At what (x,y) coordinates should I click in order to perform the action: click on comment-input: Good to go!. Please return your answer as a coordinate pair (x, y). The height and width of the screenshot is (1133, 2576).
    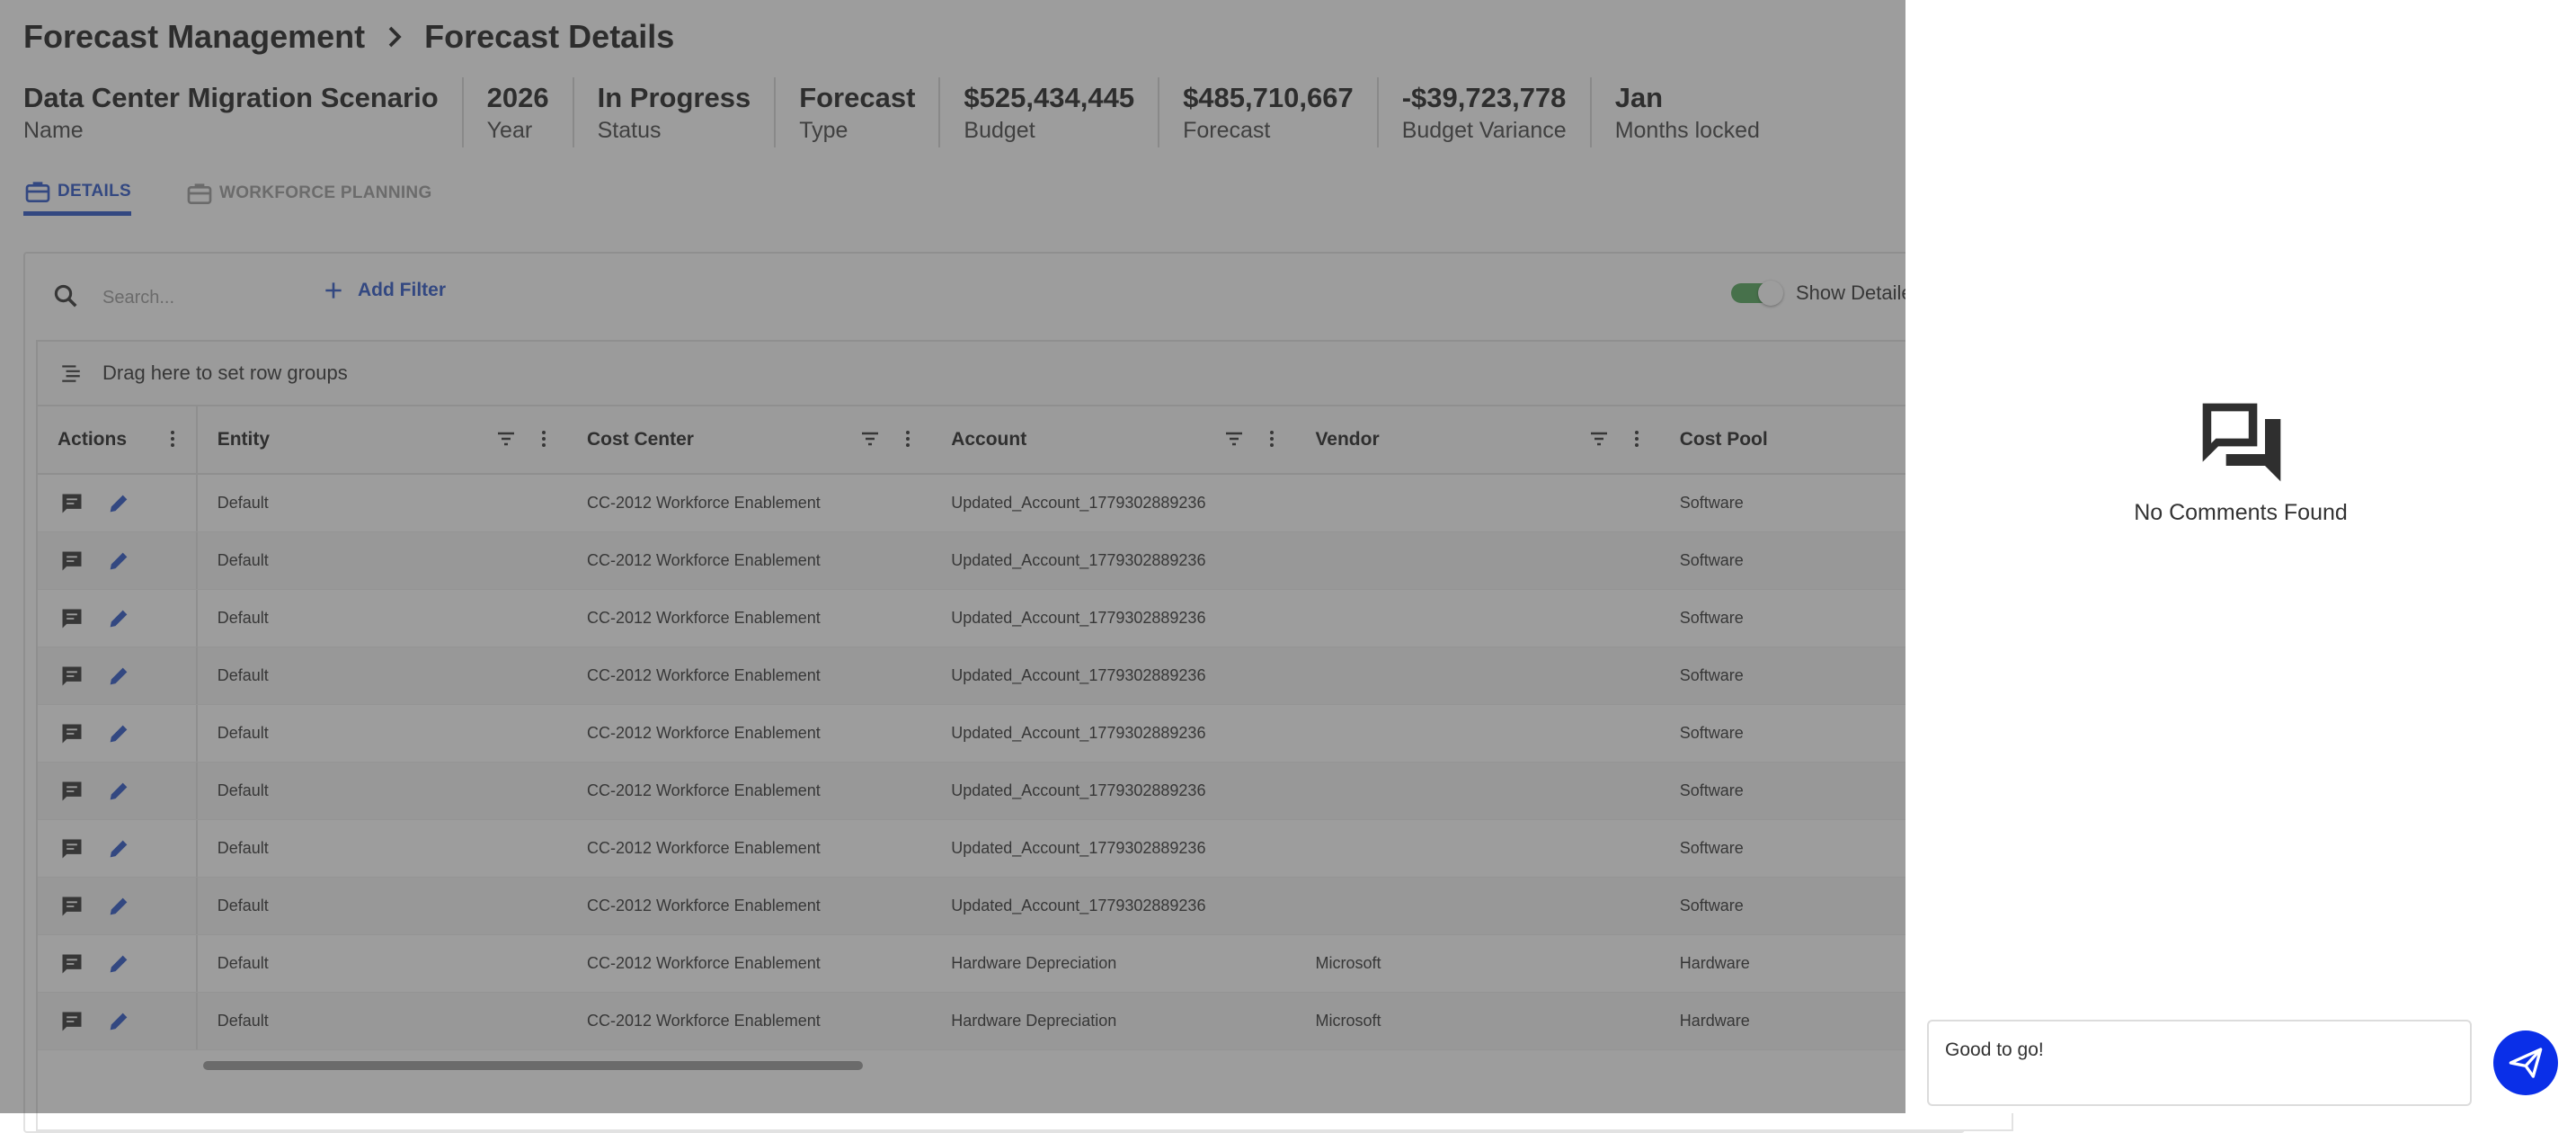
    Looking at the image, I should click on (2199, 1063).